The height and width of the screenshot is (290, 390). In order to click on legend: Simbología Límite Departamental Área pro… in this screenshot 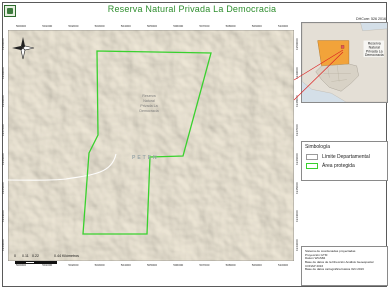, I will do `click(344, 161)`.